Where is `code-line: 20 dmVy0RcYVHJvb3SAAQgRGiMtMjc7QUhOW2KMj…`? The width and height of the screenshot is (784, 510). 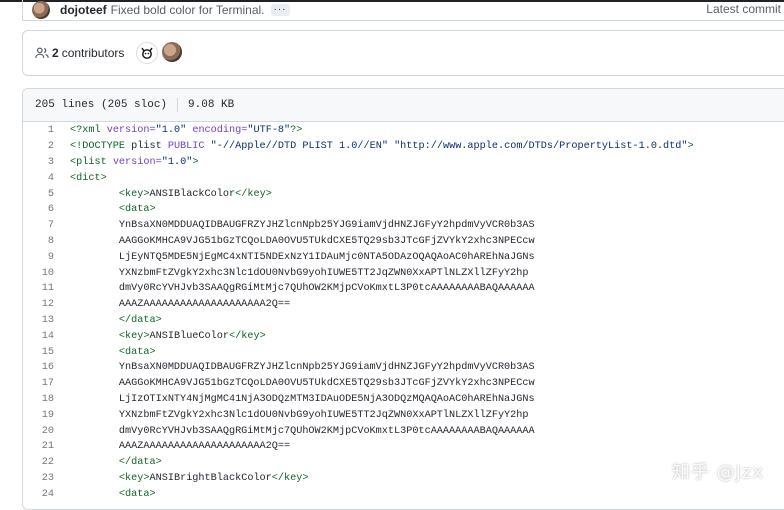 code-line: 20 dmVy0RcYVHJvb3SAAQgRGiMtMjc7QUhOW2KMj… is located at coordinates (403, 431).